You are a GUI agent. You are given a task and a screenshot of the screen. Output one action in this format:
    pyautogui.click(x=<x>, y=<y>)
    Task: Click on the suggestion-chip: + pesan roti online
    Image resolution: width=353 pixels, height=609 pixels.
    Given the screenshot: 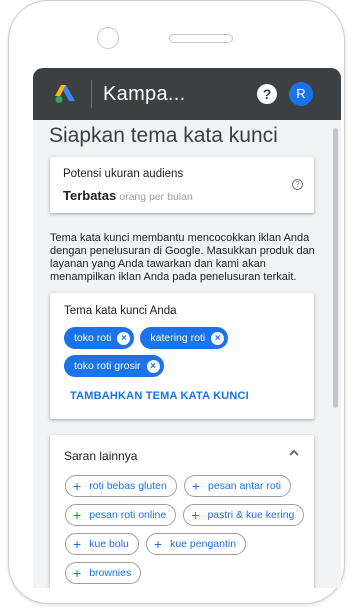 What is the action you would take?
    pyautogui.click(x=121, y=515)
    